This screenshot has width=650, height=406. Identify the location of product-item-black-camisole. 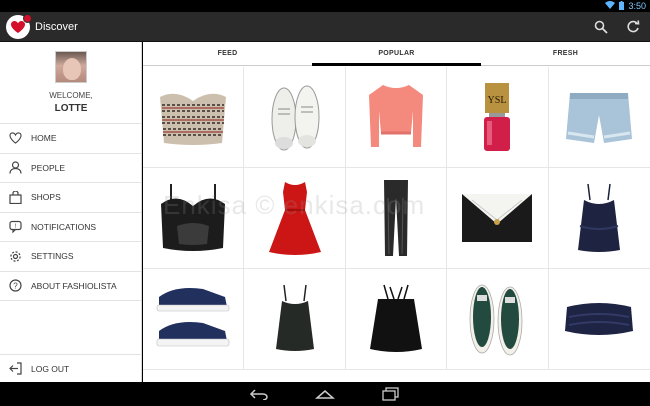
(295, 319).